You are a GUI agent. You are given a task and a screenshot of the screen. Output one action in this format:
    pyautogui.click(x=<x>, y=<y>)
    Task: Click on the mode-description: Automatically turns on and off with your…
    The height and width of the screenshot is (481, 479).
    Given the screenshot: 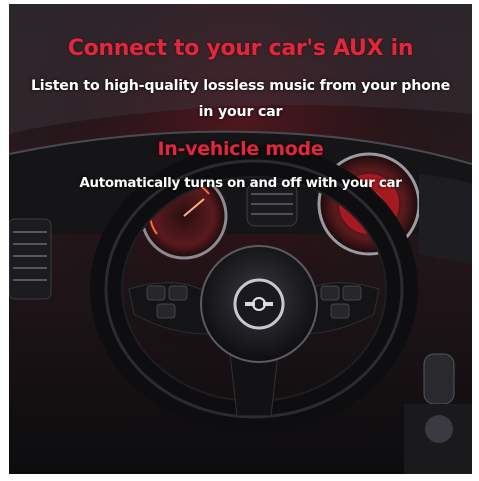 What is the action you would take?
    pyautogui.click(x=240, y=183)
    